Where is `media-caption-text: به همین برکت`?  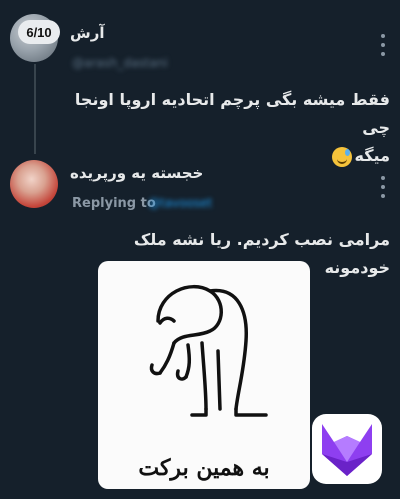 media-caption-text: به همین برکت is located at coordinates (204, 468).